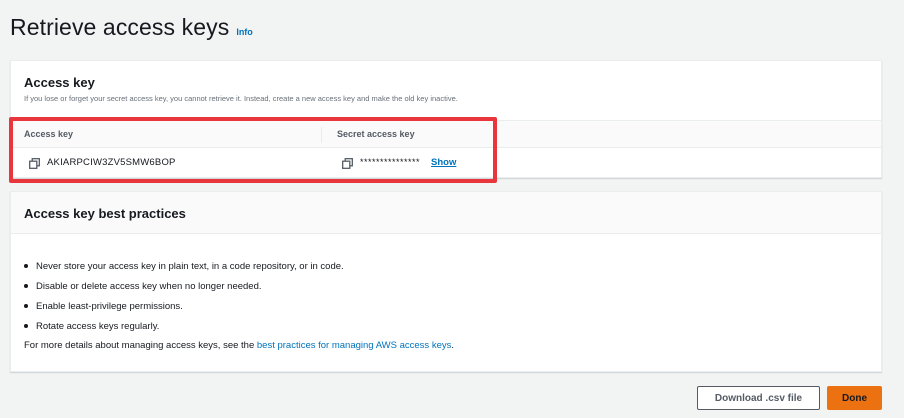 The height and width of the screenshot is (418, 904). Describe the element at coordinates (446, 213) in the screenshot. I see `best-practices-header: Access key best practices` at that location.